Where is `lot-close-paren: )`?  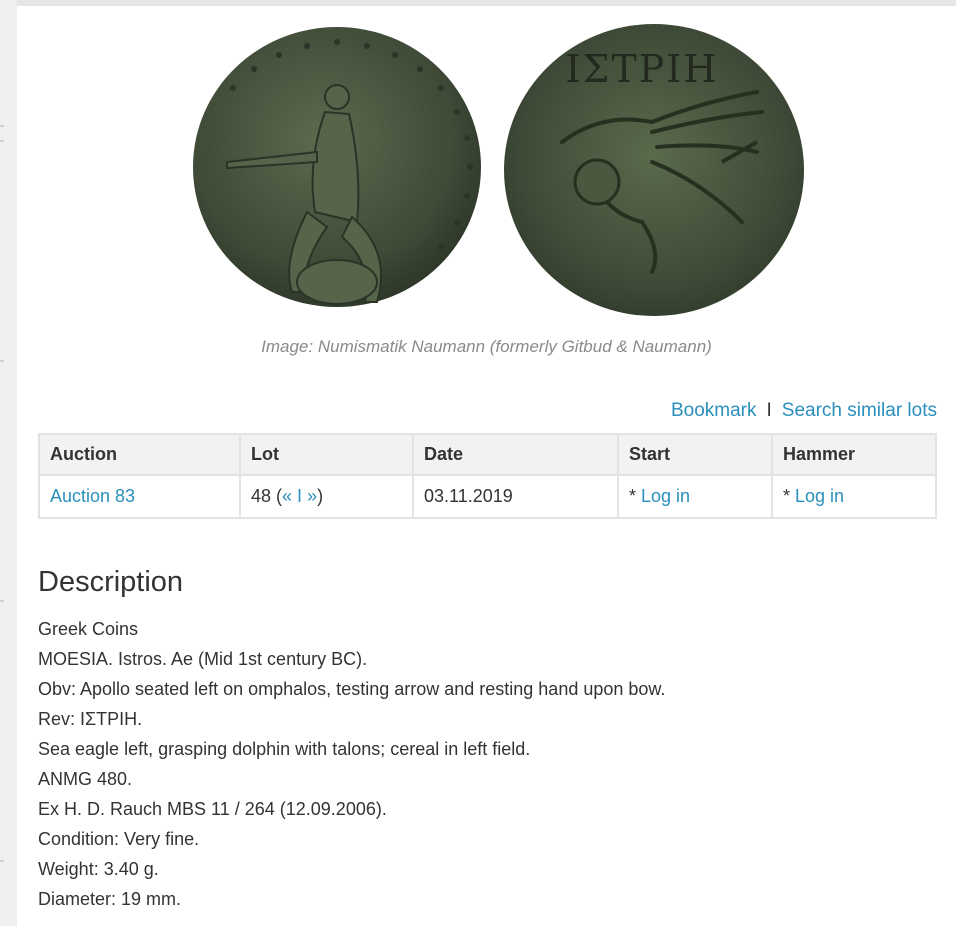 lot-close-paren: ) is located at coordinates (320, 496).